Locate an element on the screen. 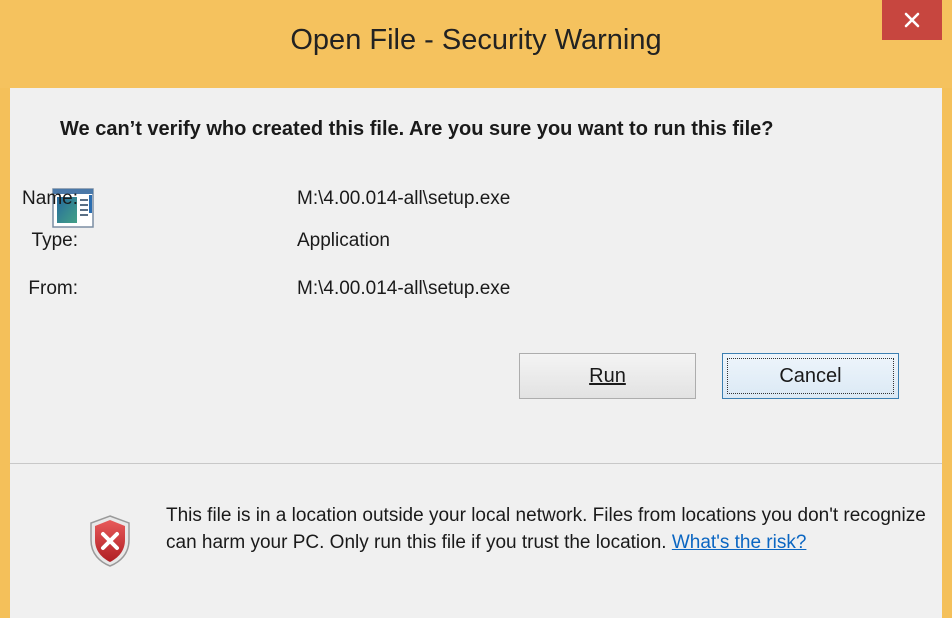 This screenshot has height=618, width=952. close-button is located at coordinates (912, 20).